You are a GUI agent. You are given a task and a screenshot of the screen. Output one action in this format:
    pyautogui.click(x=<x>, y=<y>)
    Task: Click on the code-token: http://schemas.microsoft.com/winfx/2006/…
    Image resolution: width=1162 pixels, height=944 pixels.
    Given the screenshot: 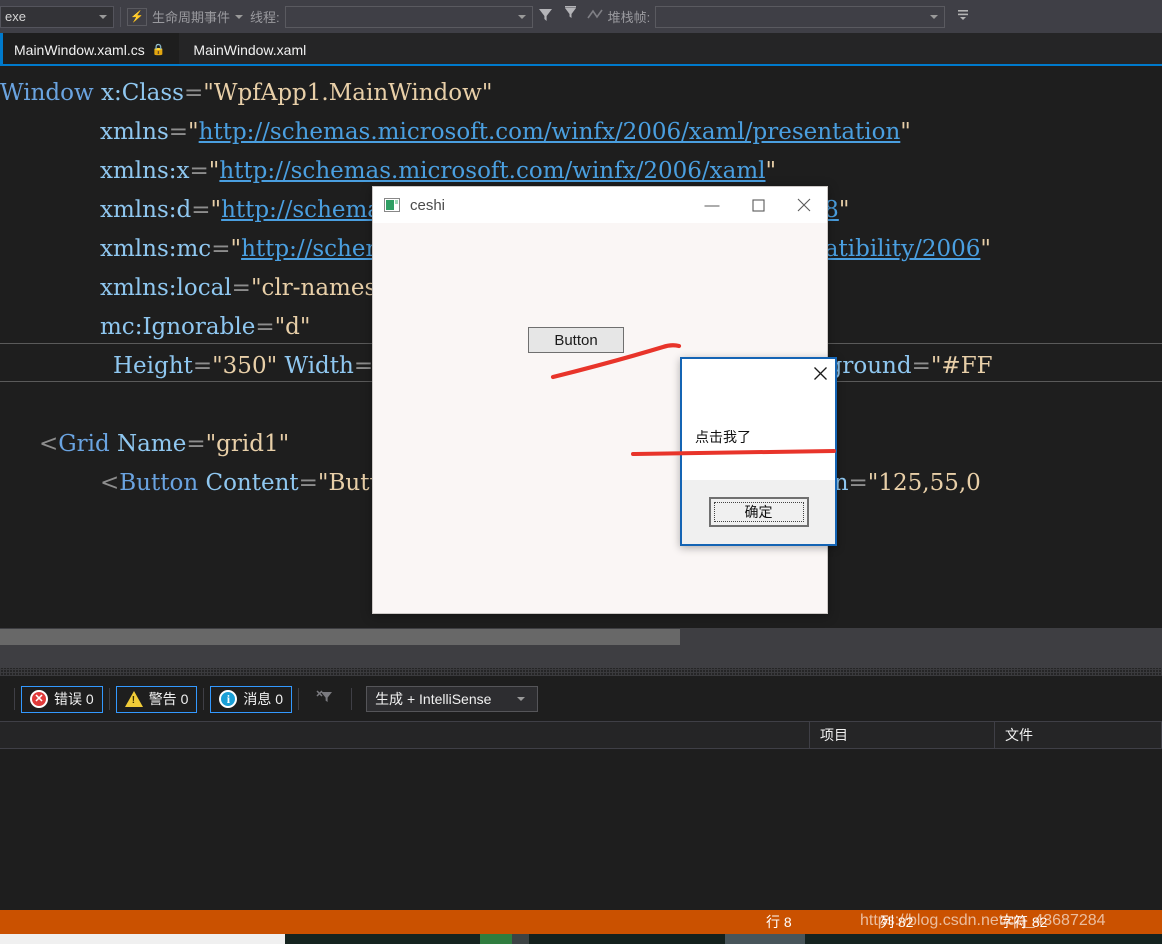 What is the action you would take?
    pyautogui.click(x=549, y=132)
    